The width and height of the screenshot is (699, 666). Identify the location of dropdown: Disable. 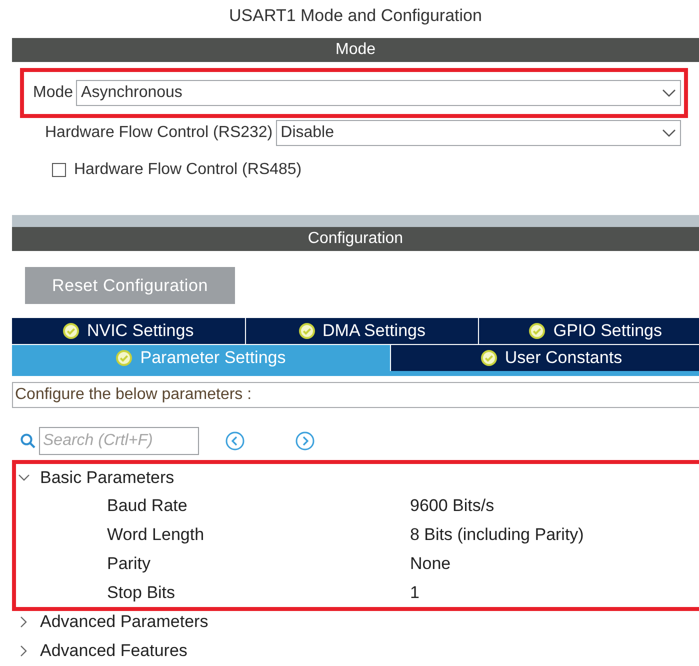
(478, 133).